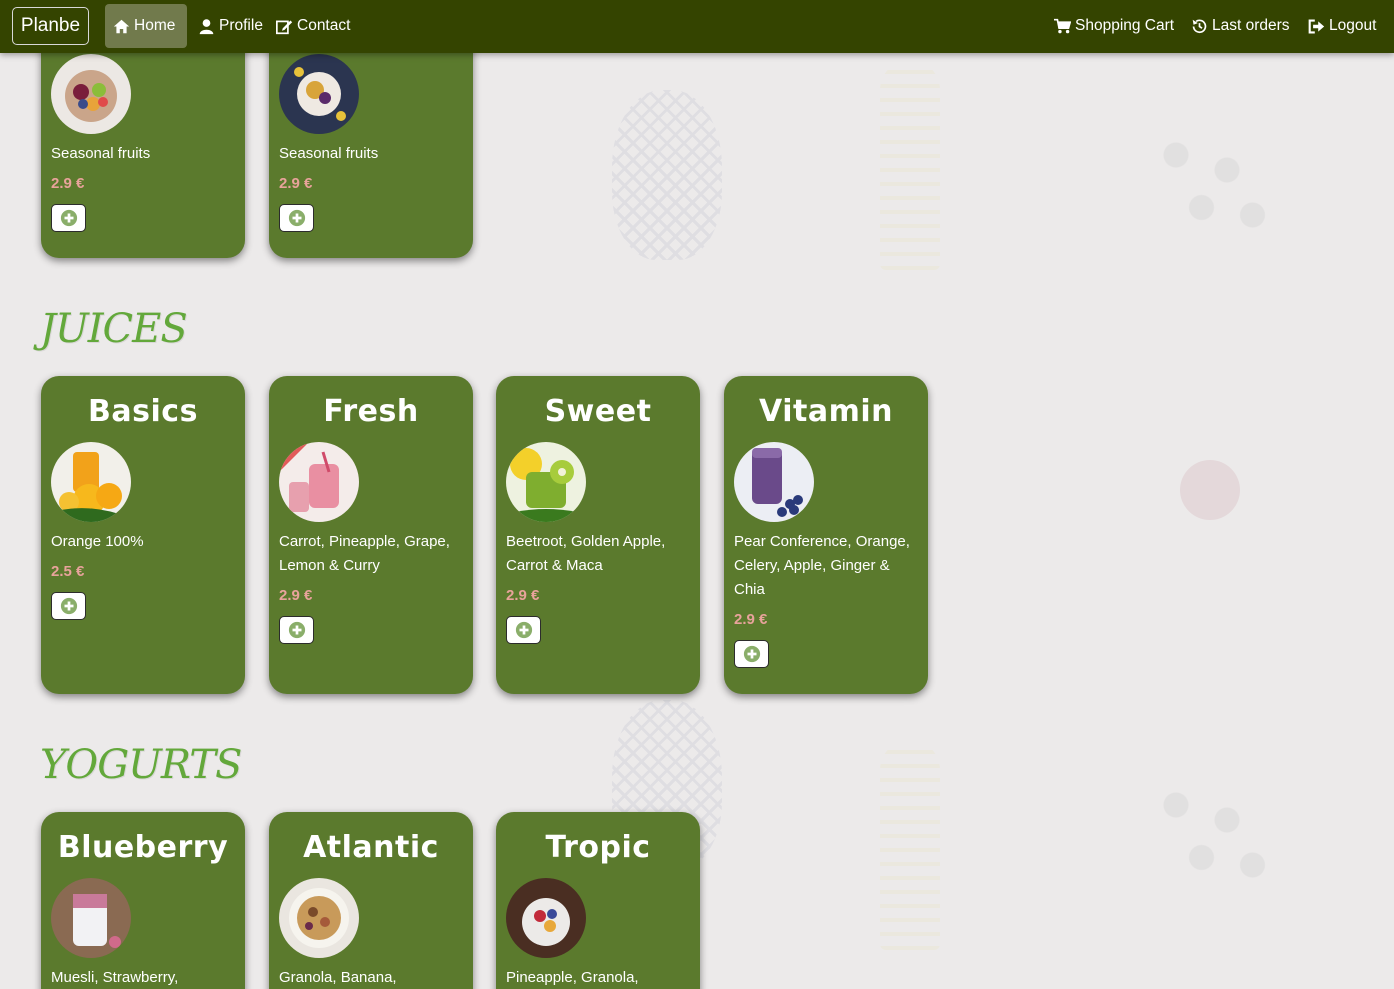  Describe the element at coordinates (68, 571) in the screenshot. I see `product-price: 2.5 €` at that location.